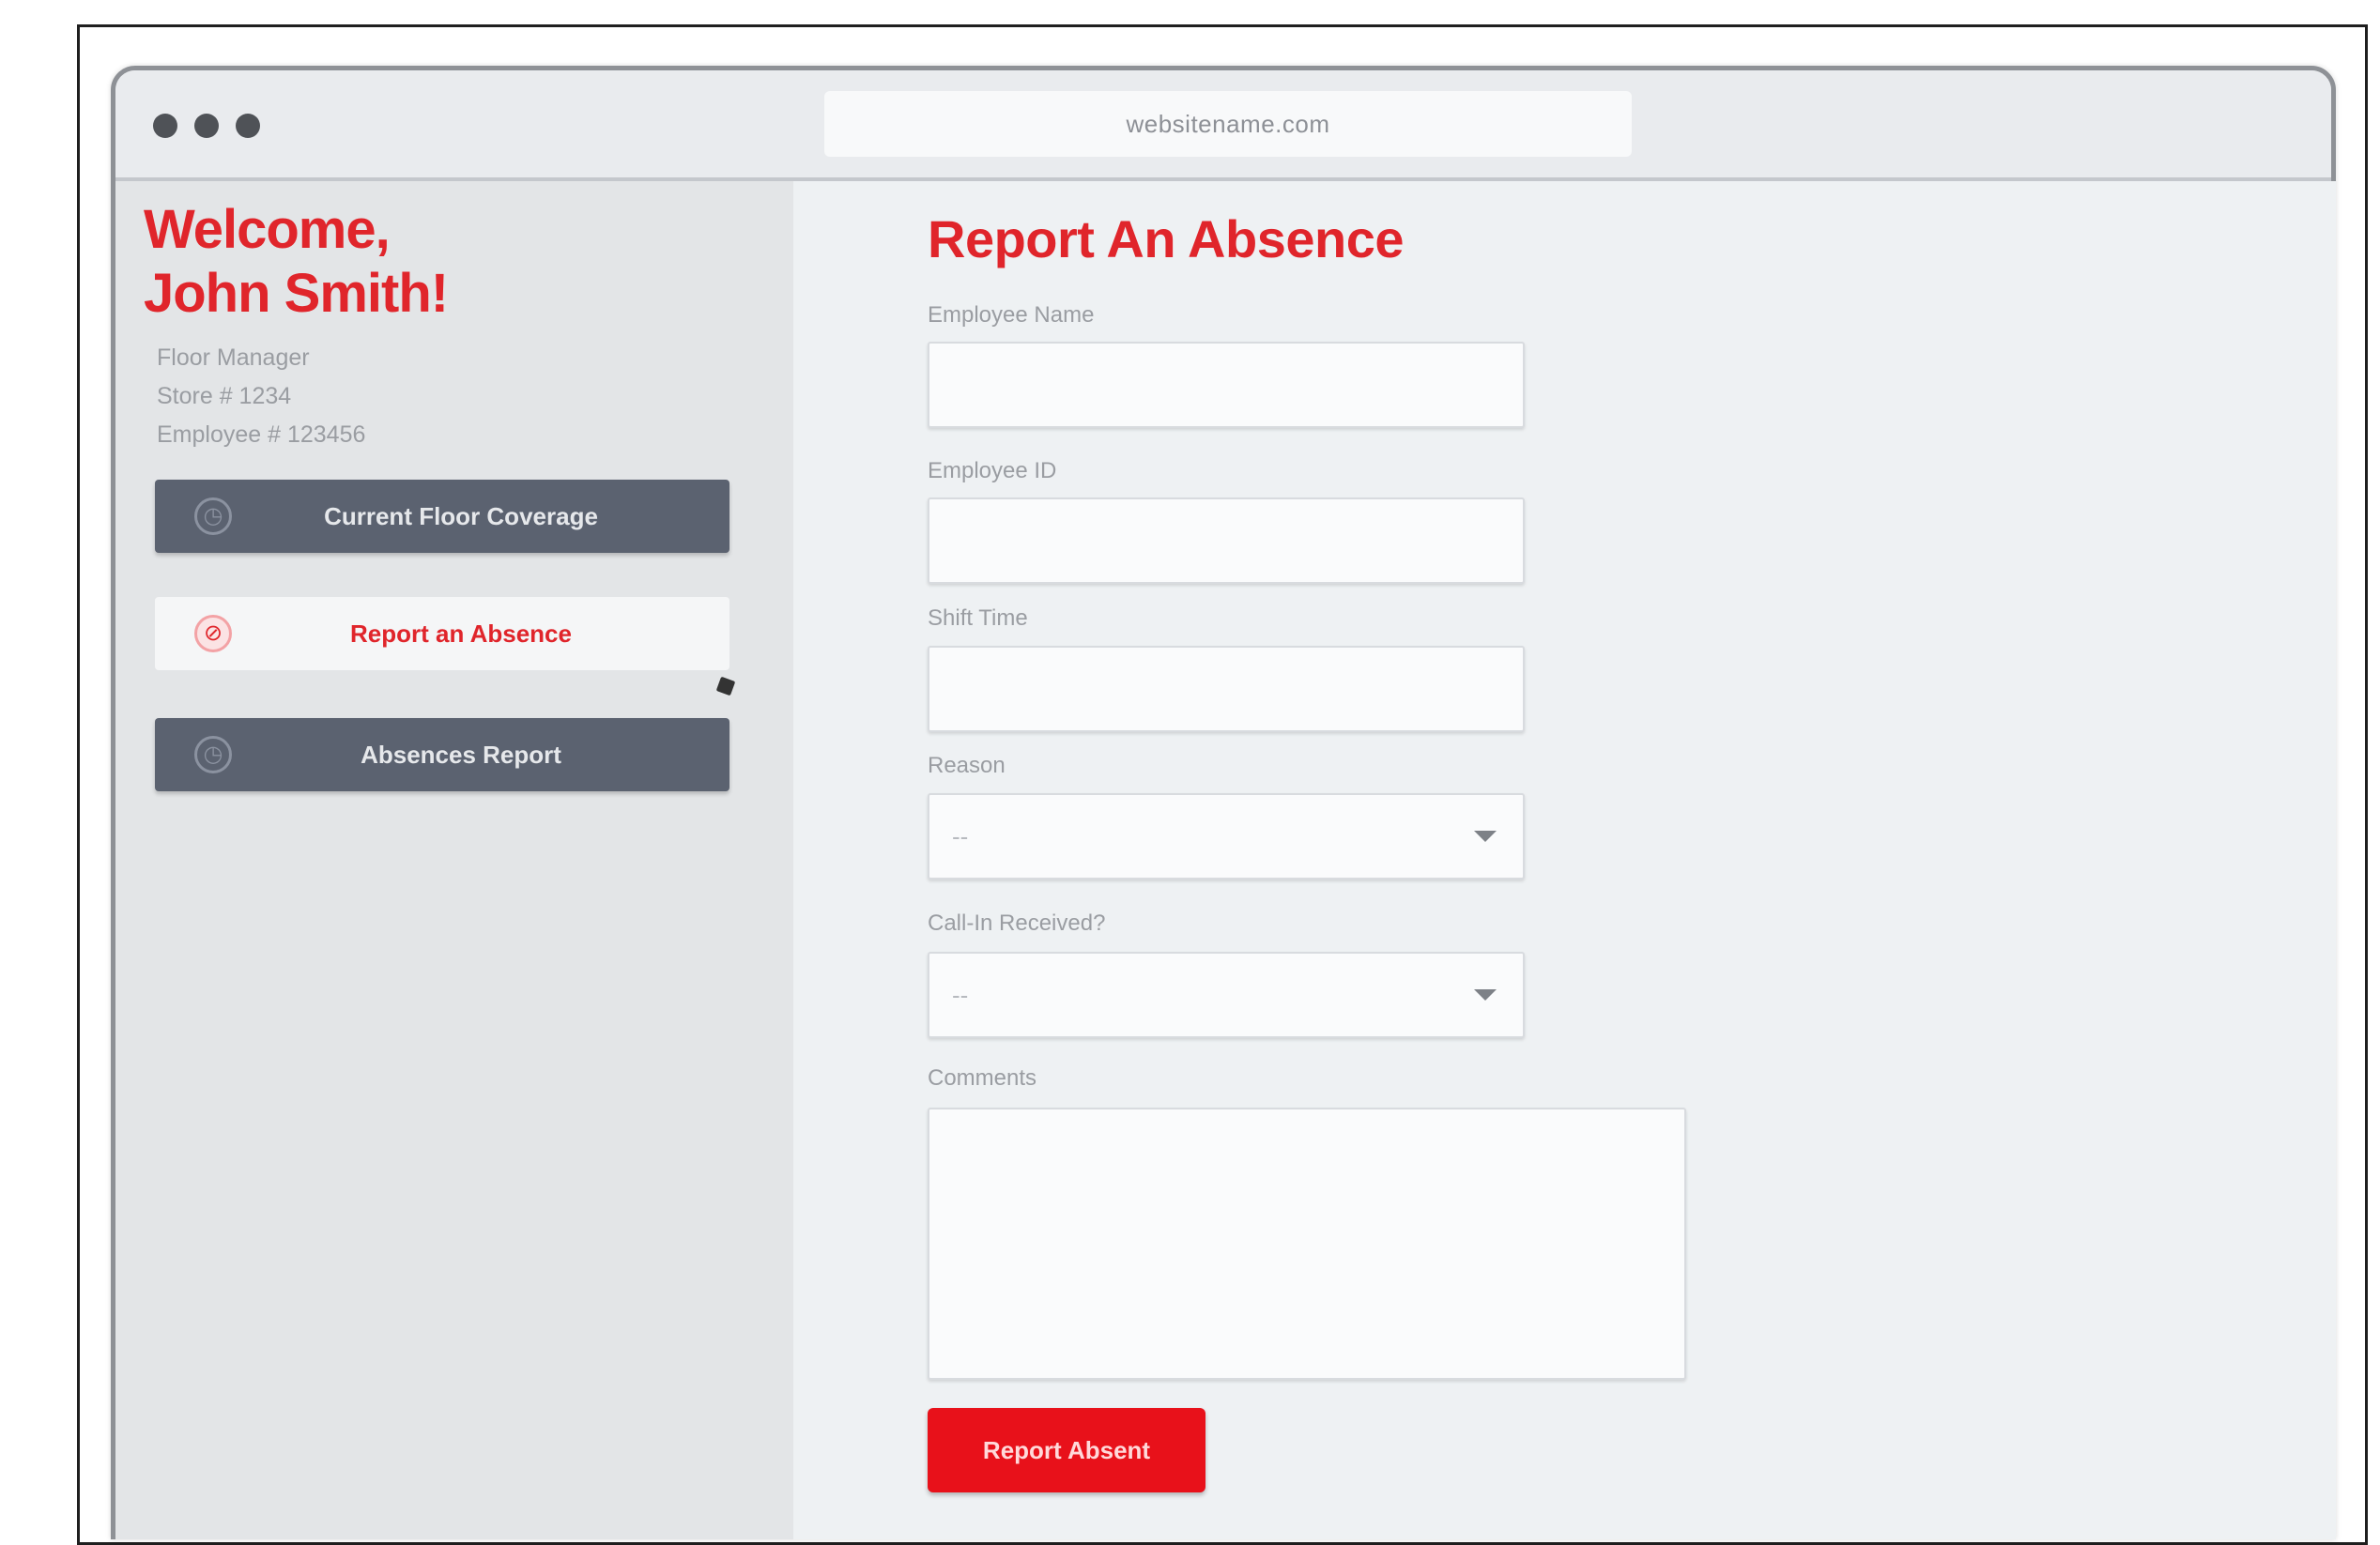 The width and height of the screenshot is (2380, 1545). What do you see at coordinates (296, 230) in the screenshot?
I see `welcome-greeting: Welcome,` at bounding box center [296, 230].